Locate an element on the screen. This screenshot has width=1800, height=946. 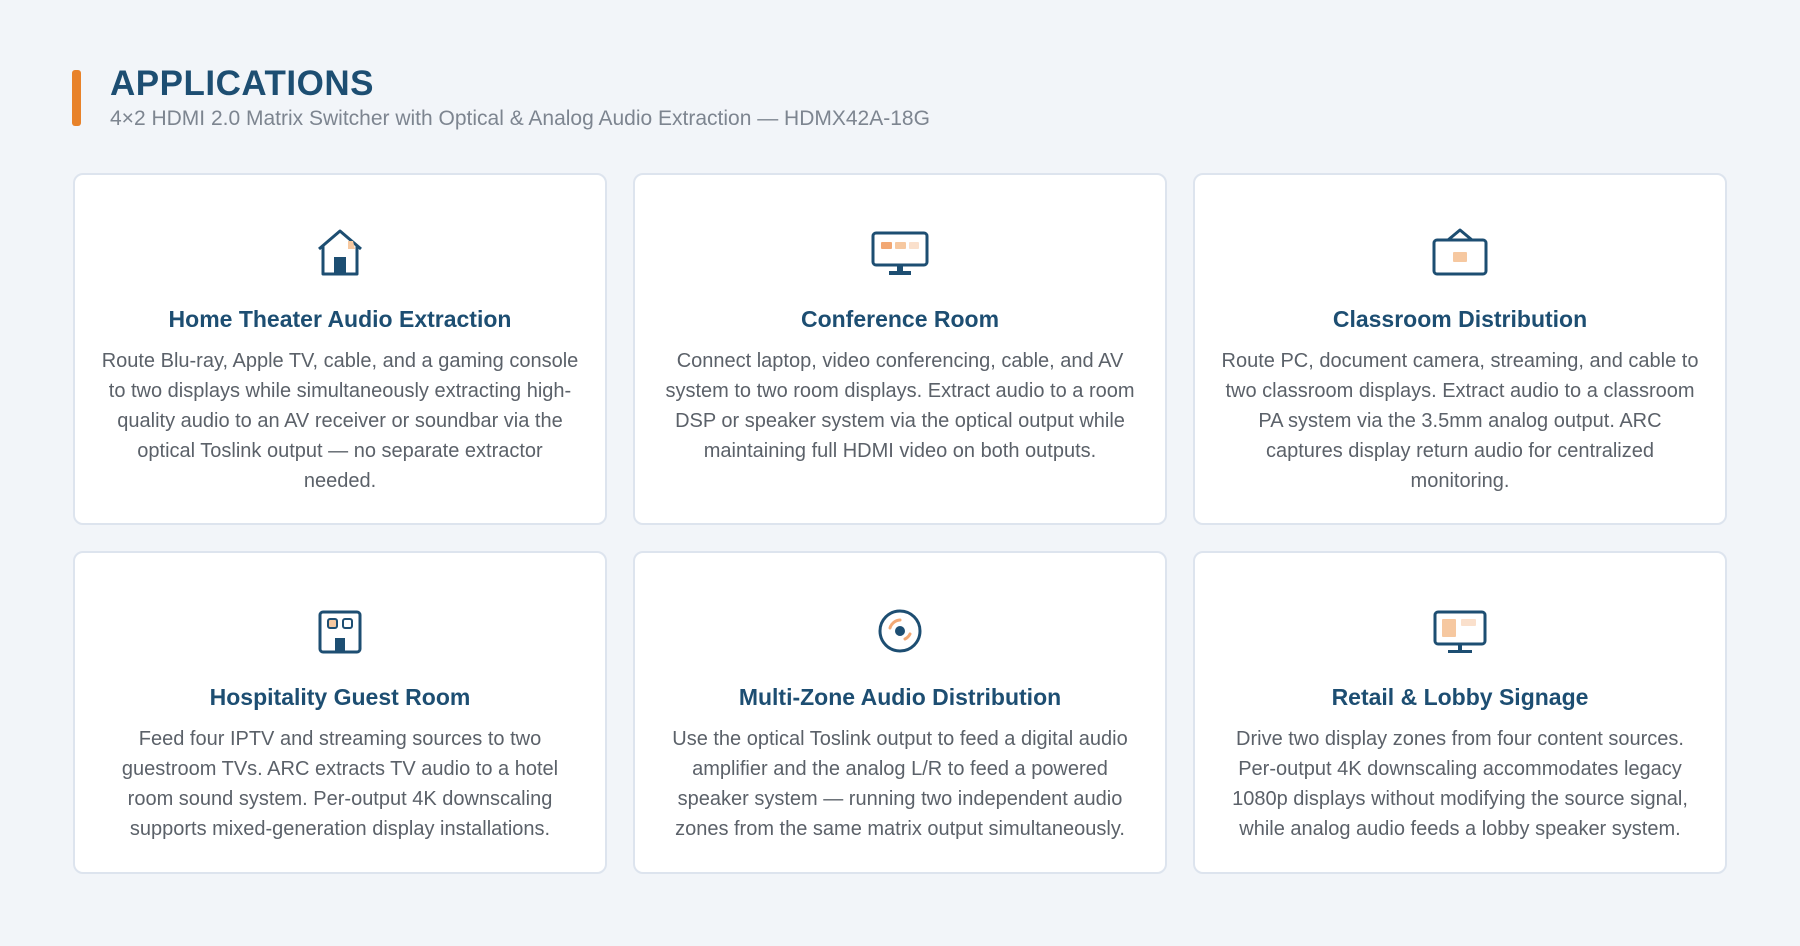
card-title: Retail & Lobby Signage is located at coordinates (1460, 697).